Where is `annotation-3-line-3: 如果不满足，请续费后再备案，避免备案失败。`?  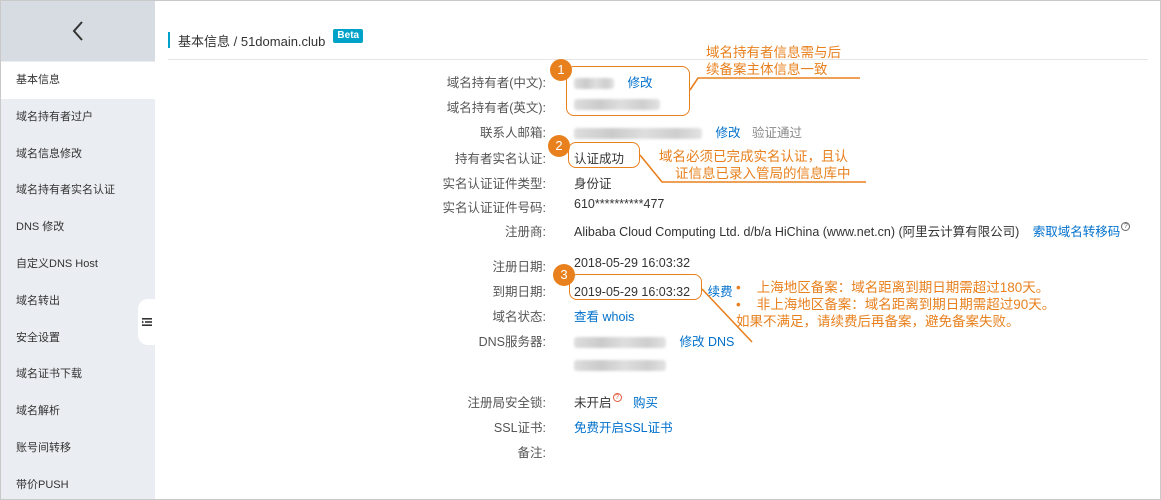 annotation-3-line-3: 如果不满足，请续费后再备案，避免备案失败。 is located at coordinates (878, 321).